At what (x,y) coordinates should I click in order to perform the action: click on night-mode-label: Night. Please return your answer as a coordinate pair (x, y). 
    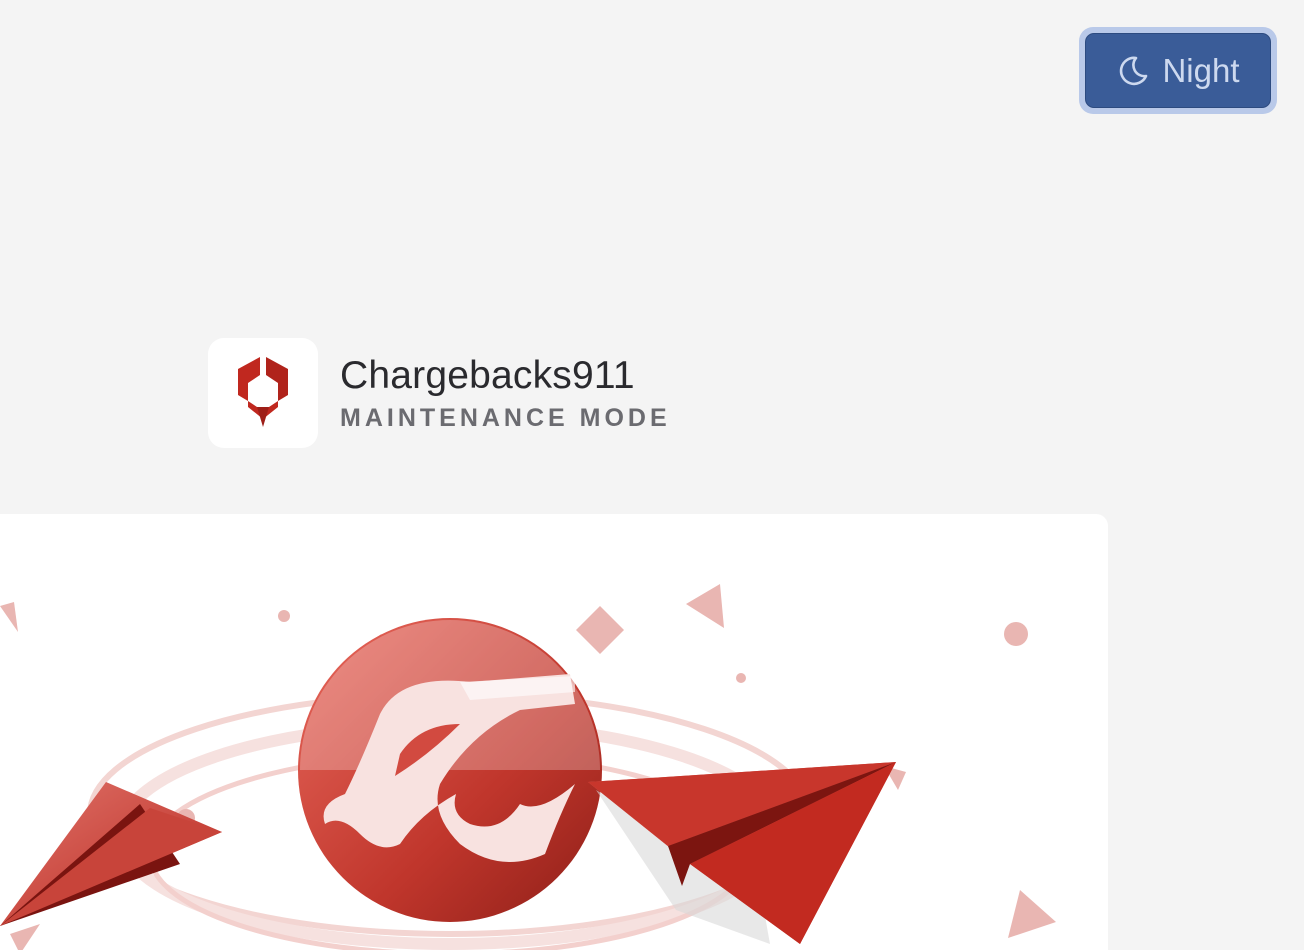
    Looking at the image, I should click on (1201, 70).